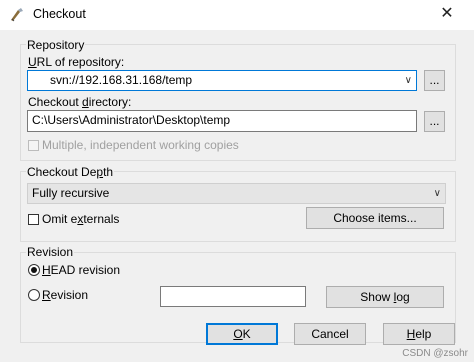  I want to click on url-label-text: RL of repository:, so click(80, 62).